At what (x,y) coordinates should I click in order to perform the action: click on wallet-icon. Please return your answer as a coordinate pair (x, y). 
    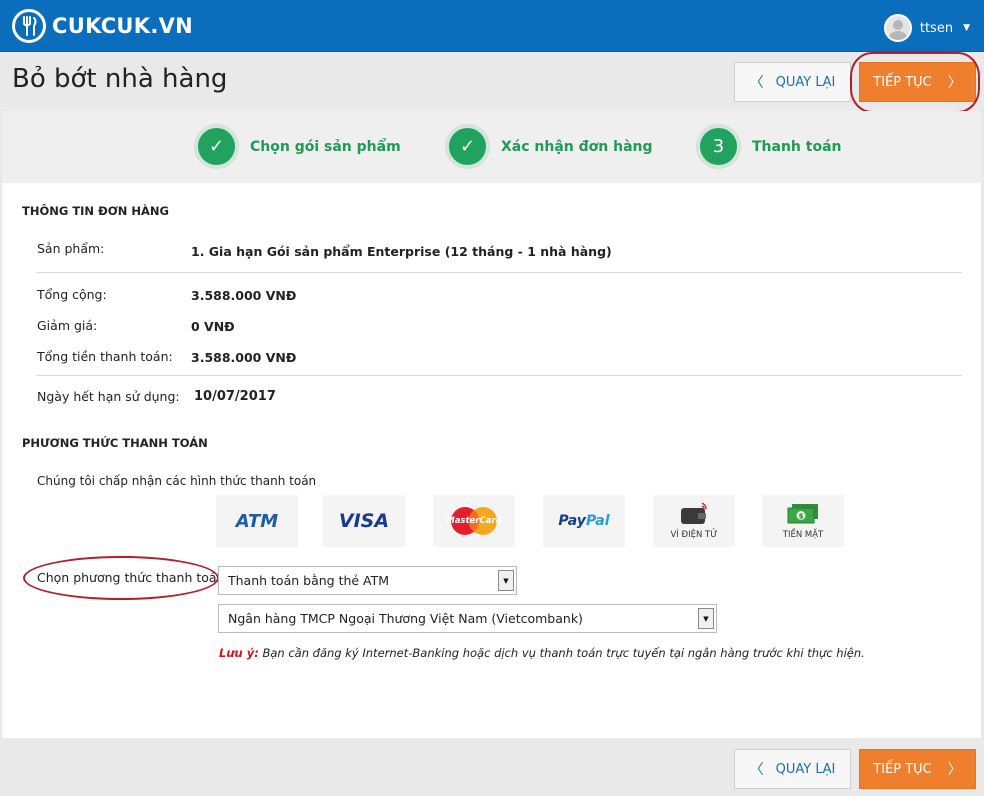
    Looking at the image, I should click on (694, 513).